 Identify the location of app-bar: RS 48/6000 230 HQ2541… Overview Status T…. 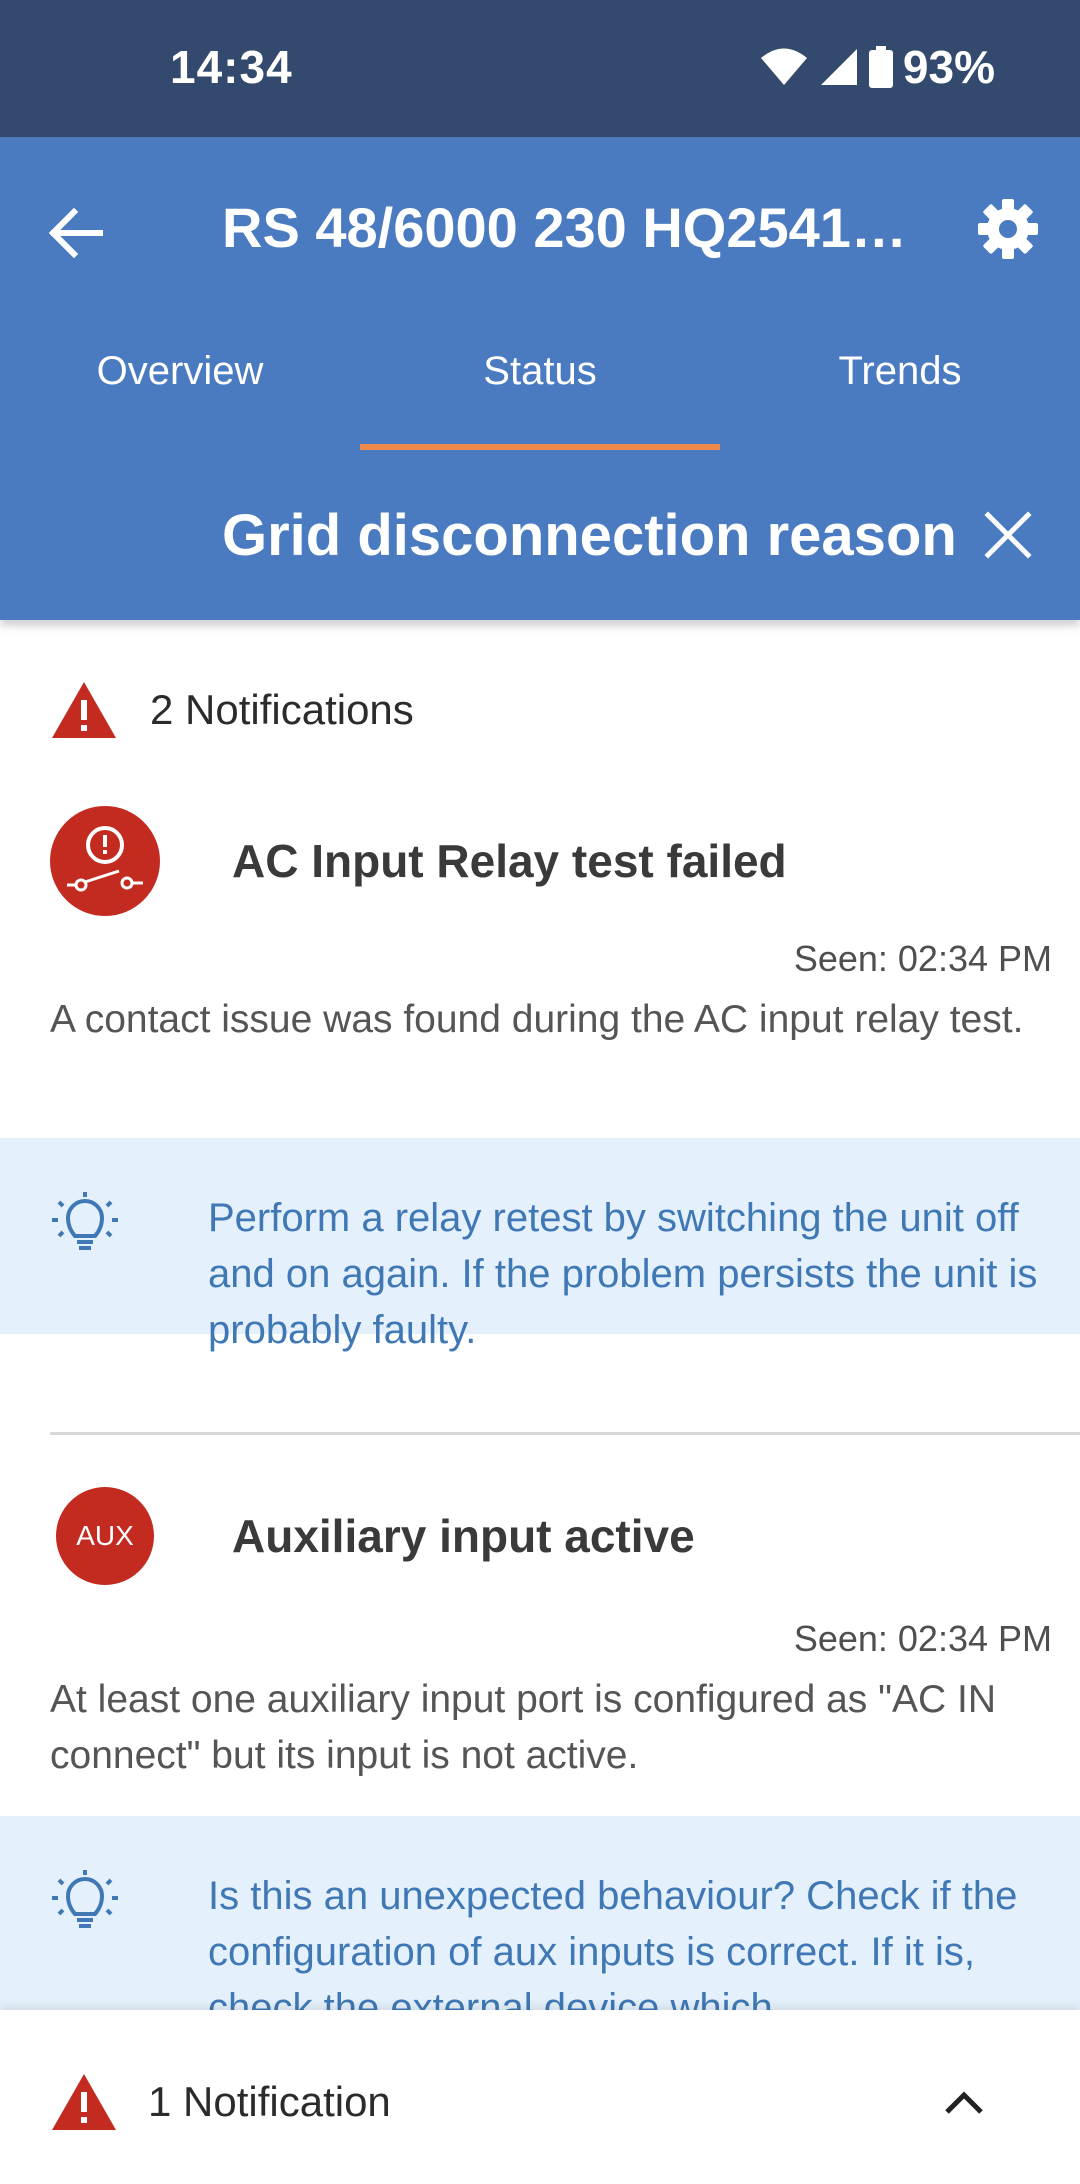
(540, 293).